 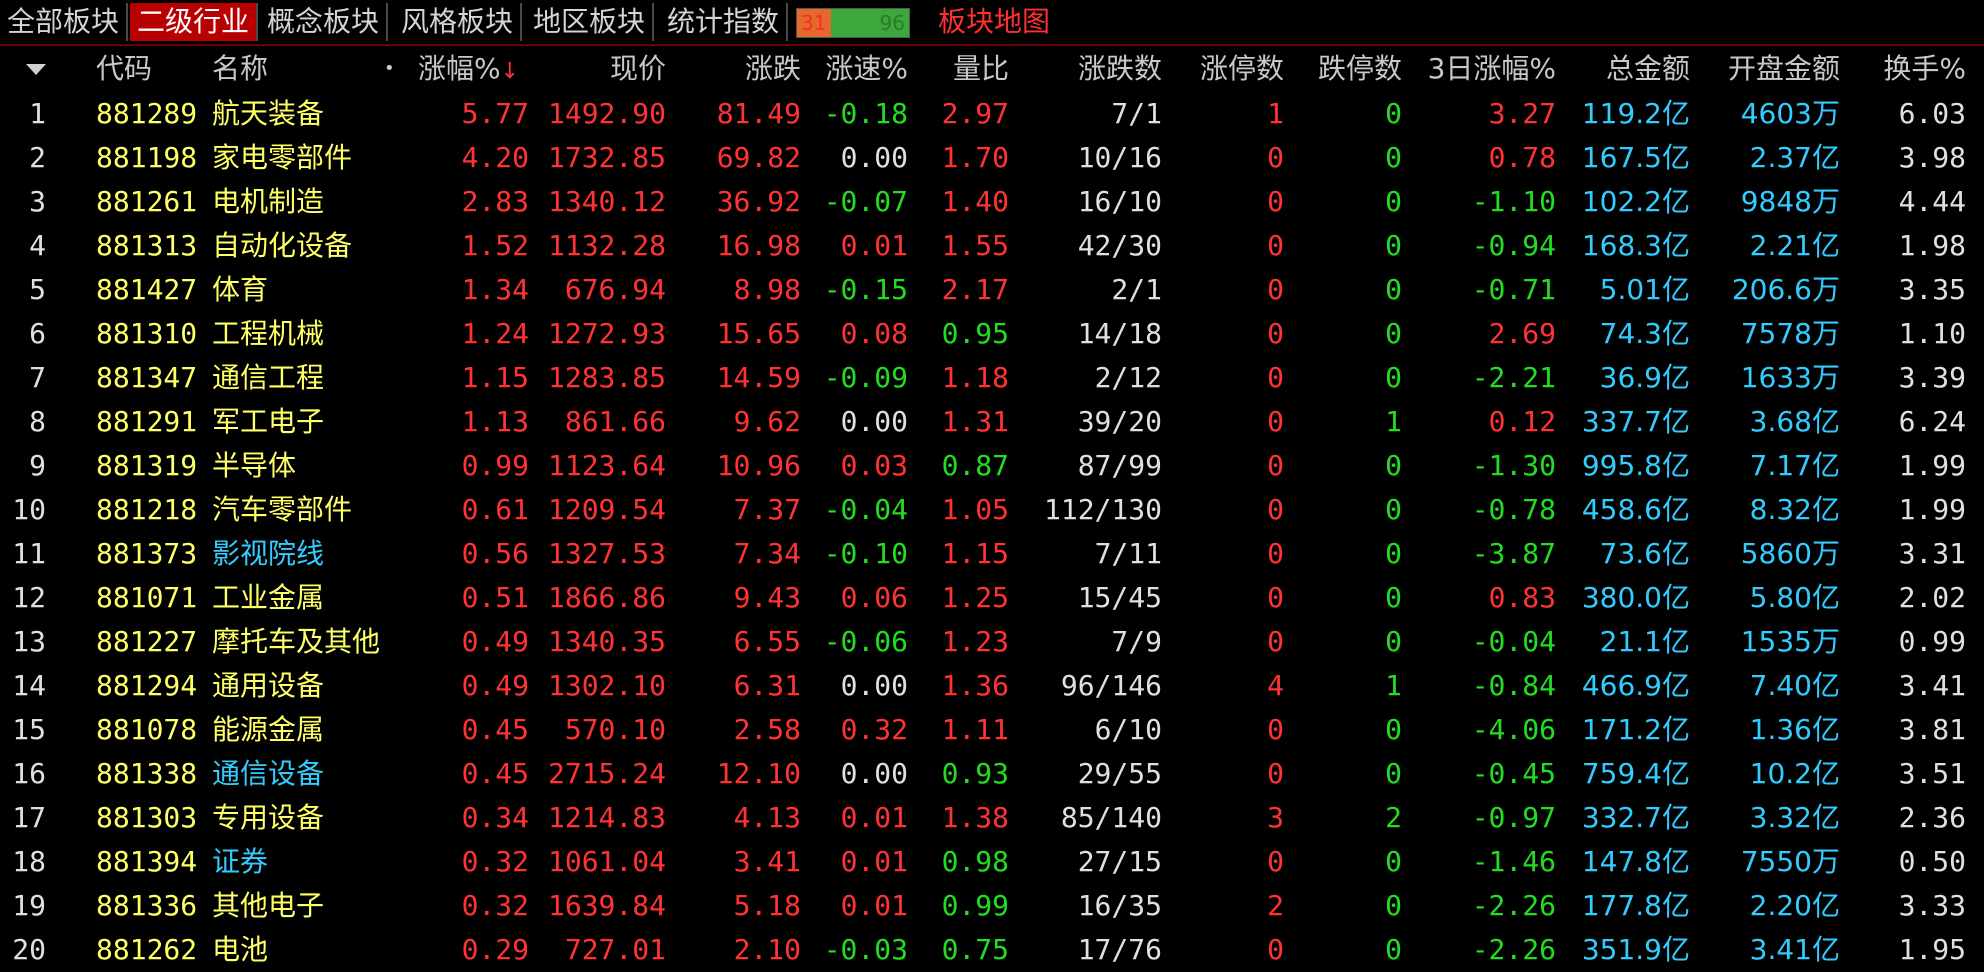 What do you see at coordinates (1360, 69) in the screenshot?
I see `header-limitdown: 跌停数` at bounding box center [1360, 69].